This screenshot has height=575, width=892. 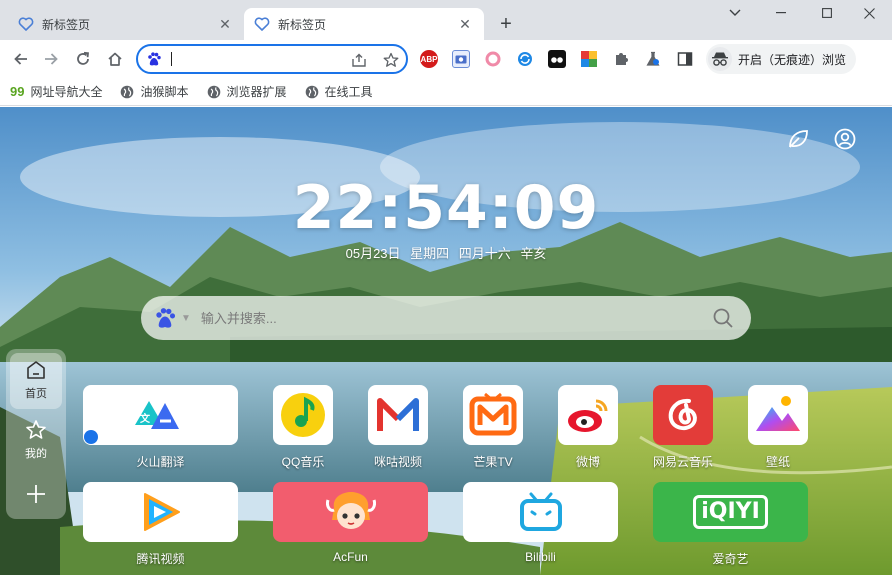 I want to click on shortcut-wallpaper, so click(x=778, y=415).